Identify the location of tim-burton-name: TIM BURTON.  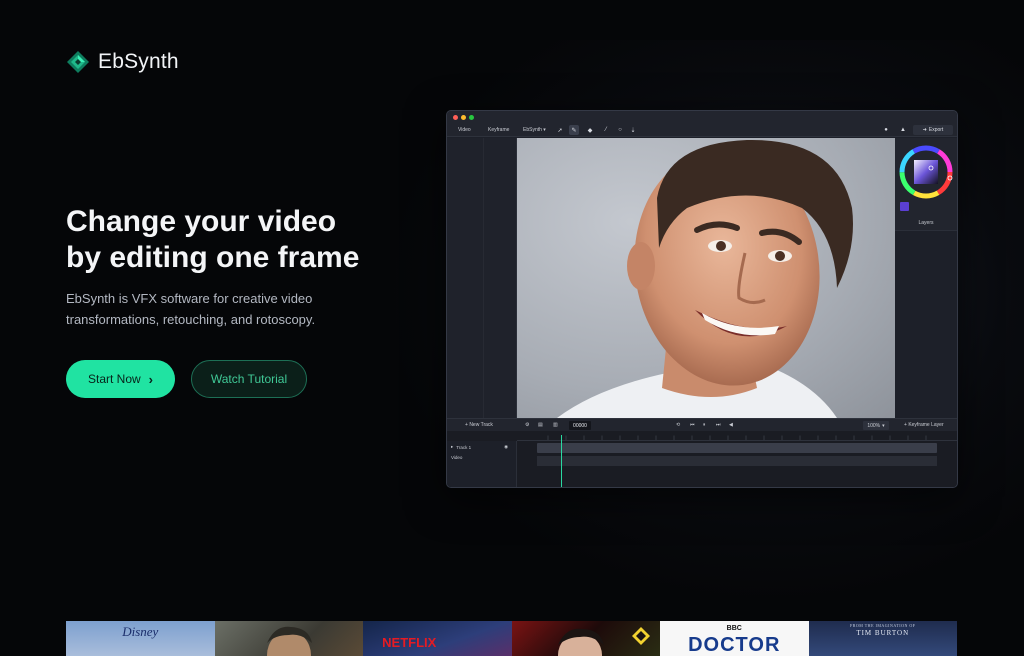
(883, 633).